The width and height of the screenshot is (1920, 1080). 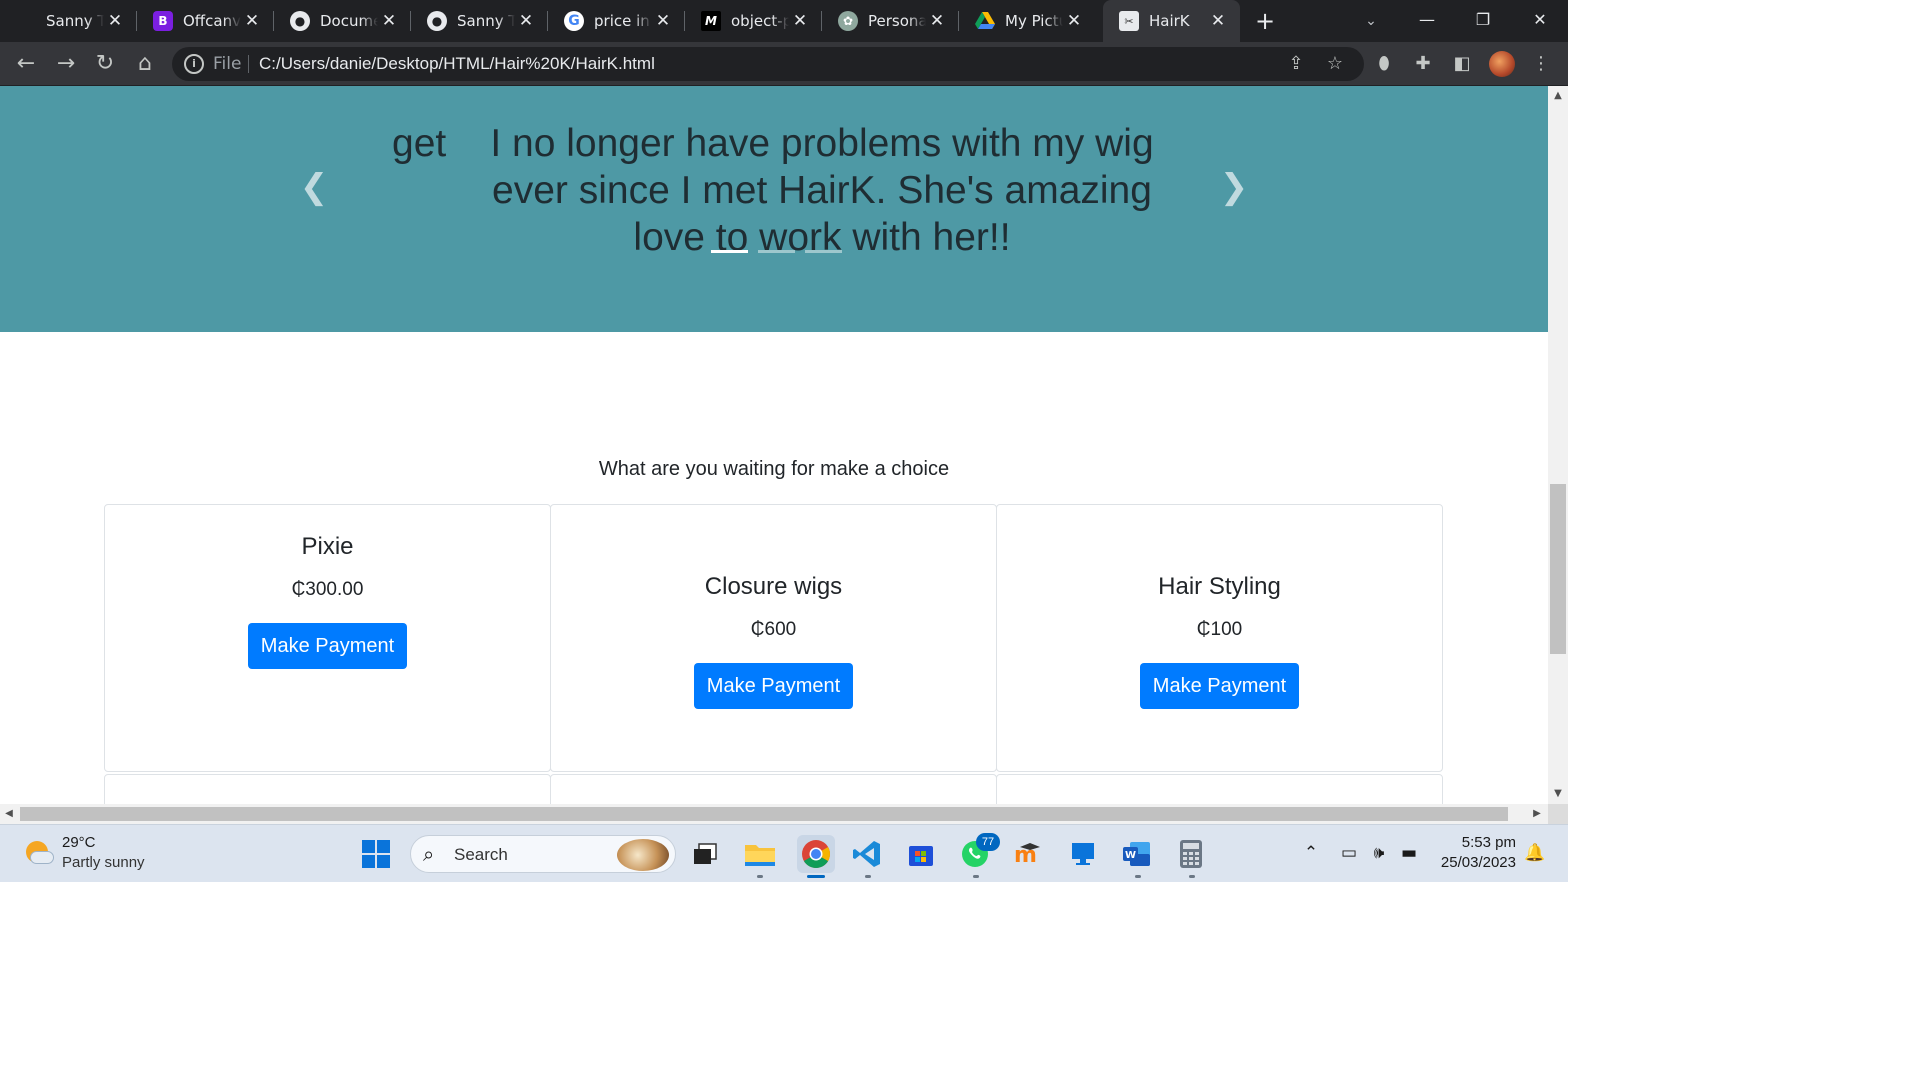 I want to click on back-arrow-icon: ←, so click(x=26, y=64).